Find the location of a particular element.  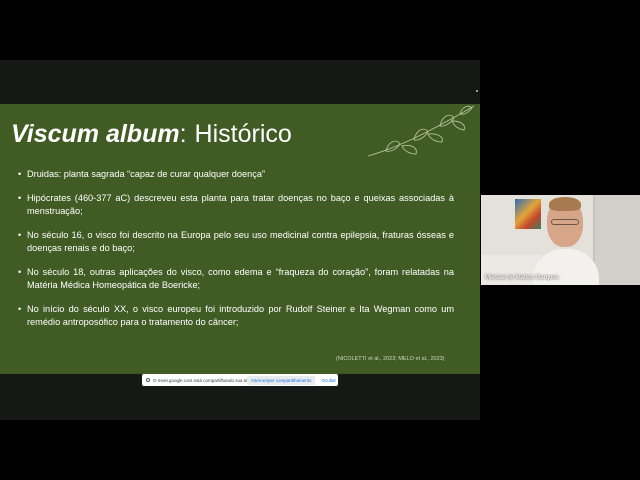

video-door is located at coordinates (616, 240).